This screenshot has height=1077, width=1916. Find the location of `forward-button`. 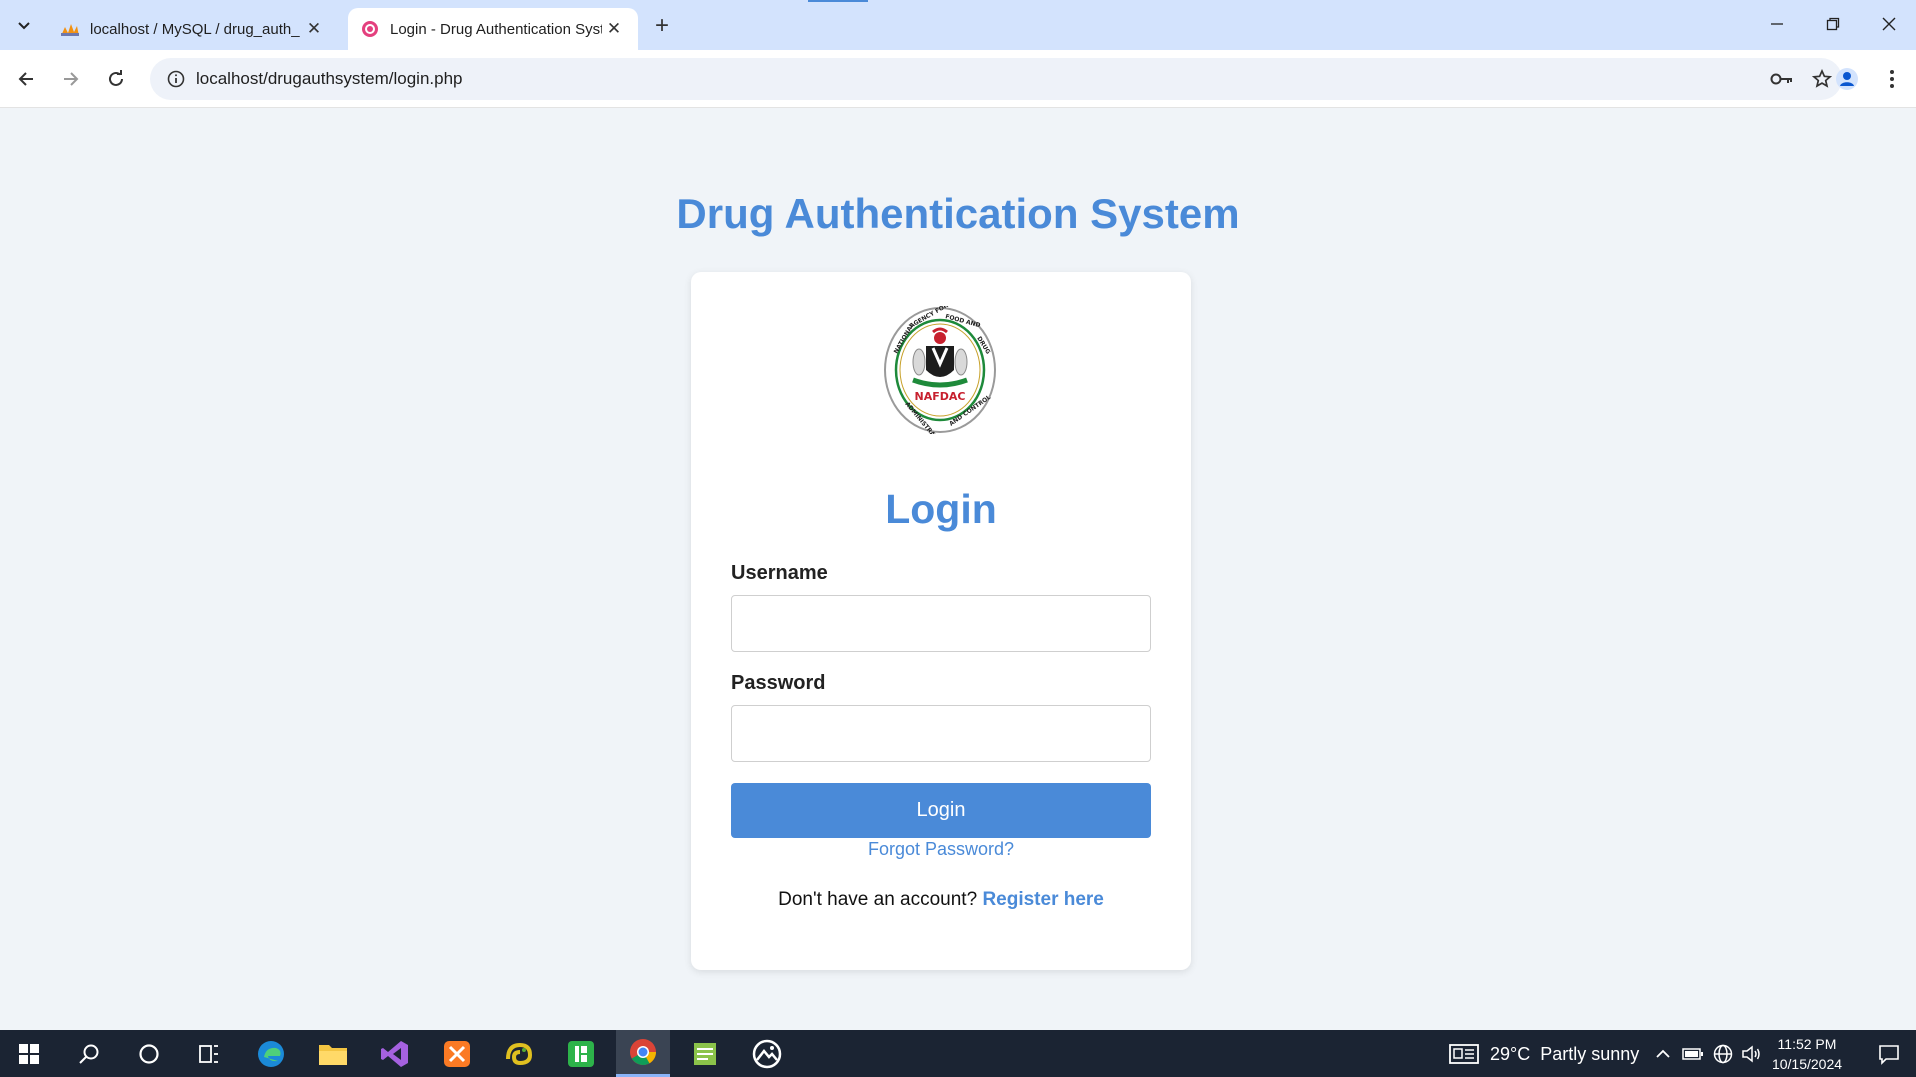

forward-button is located at coordinates (71, 79).